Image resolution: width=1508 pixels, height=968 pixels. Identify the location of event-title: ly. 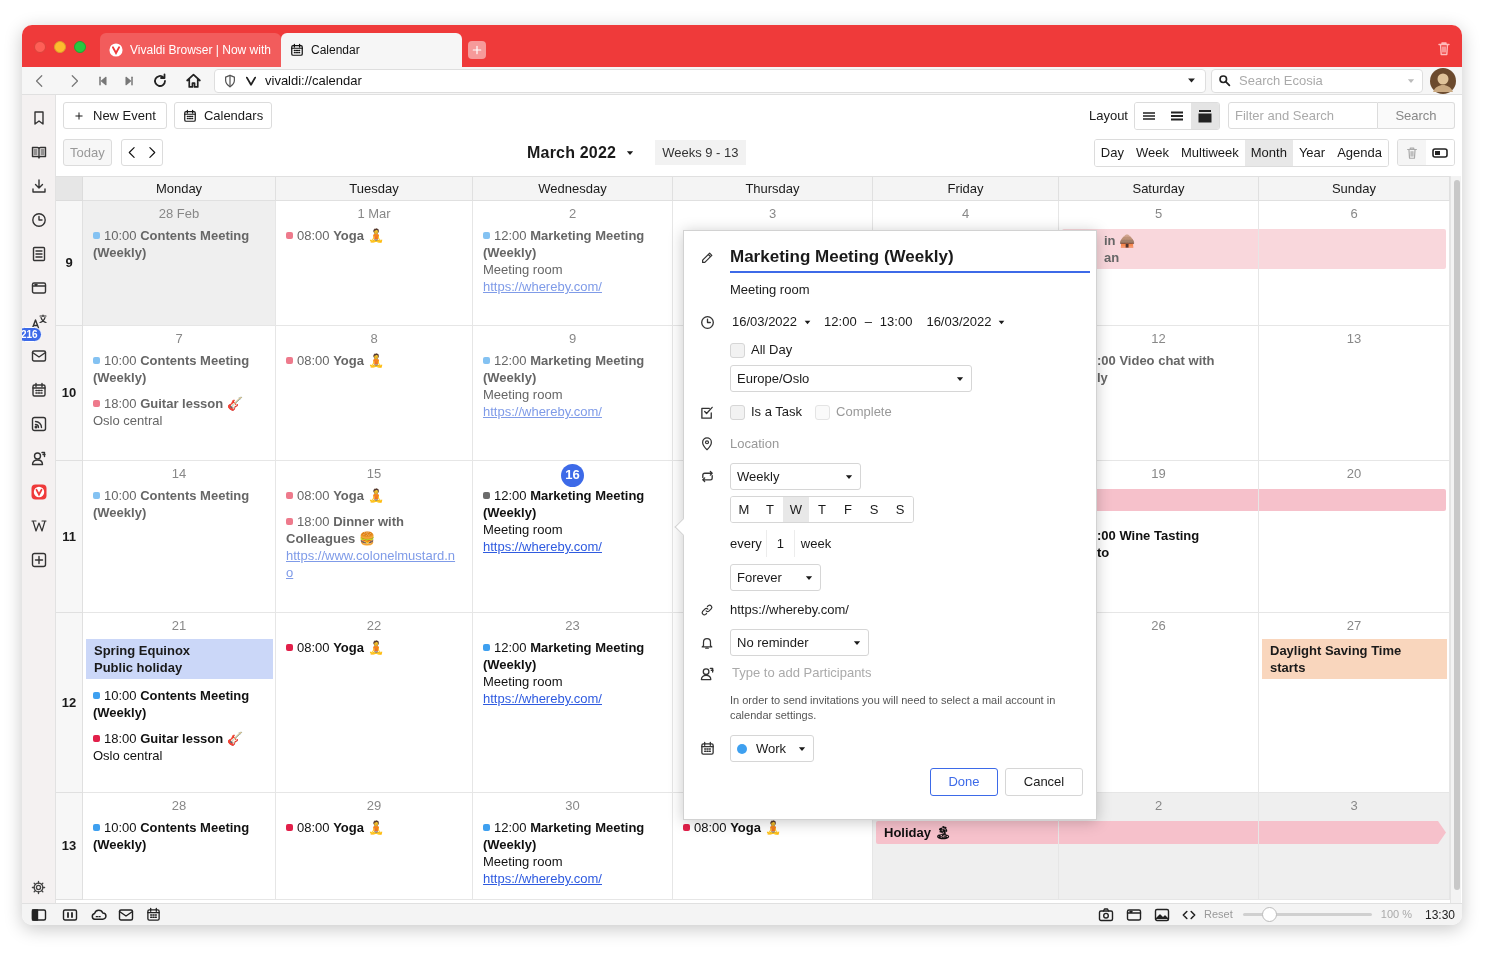
(1172, 377).